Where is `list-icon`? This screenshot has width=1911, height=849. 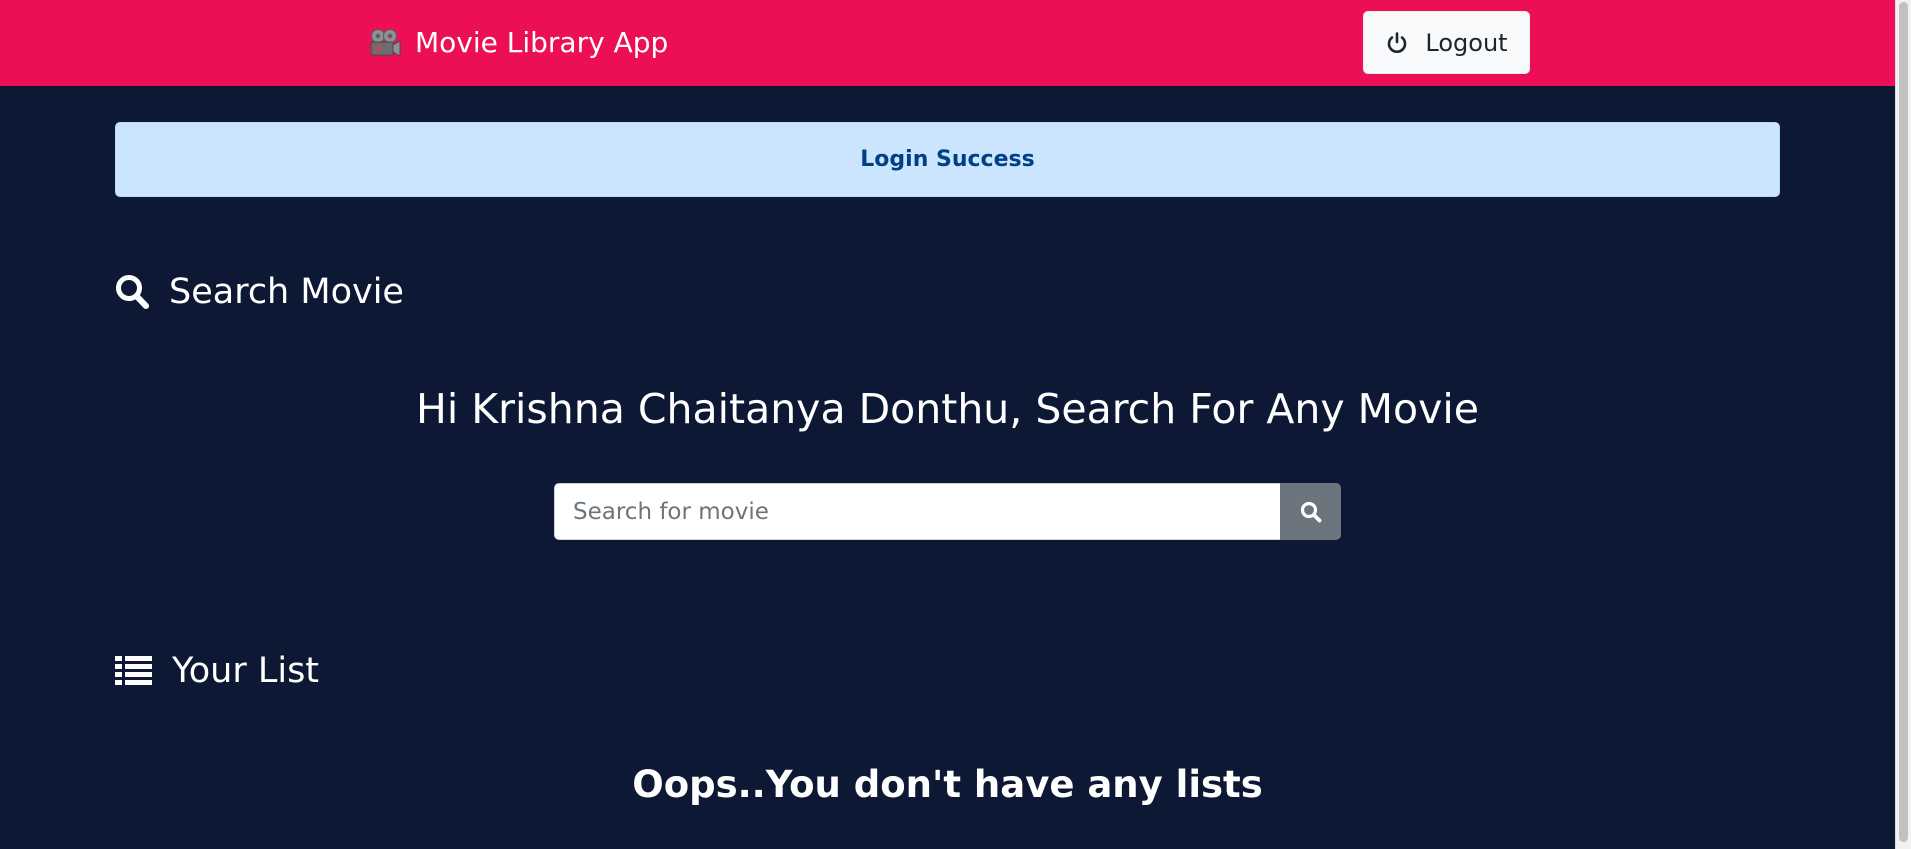 list-icon is located at coordinates (133, 670).